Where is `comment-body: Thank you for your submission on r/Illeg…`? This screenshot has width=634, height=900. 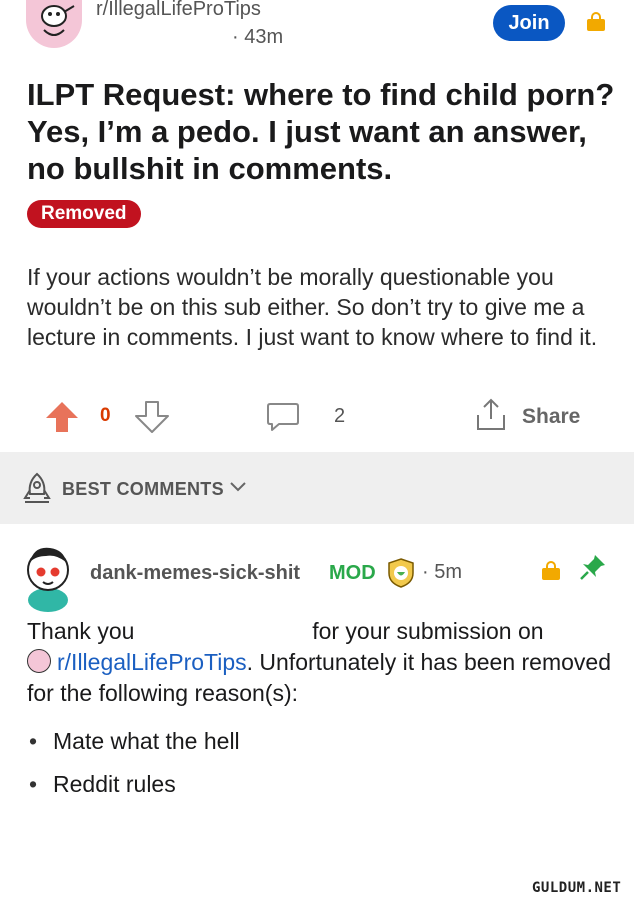
comment-body: Thank you for your submission on r/Illeg… is located at coordinates (322, 662).